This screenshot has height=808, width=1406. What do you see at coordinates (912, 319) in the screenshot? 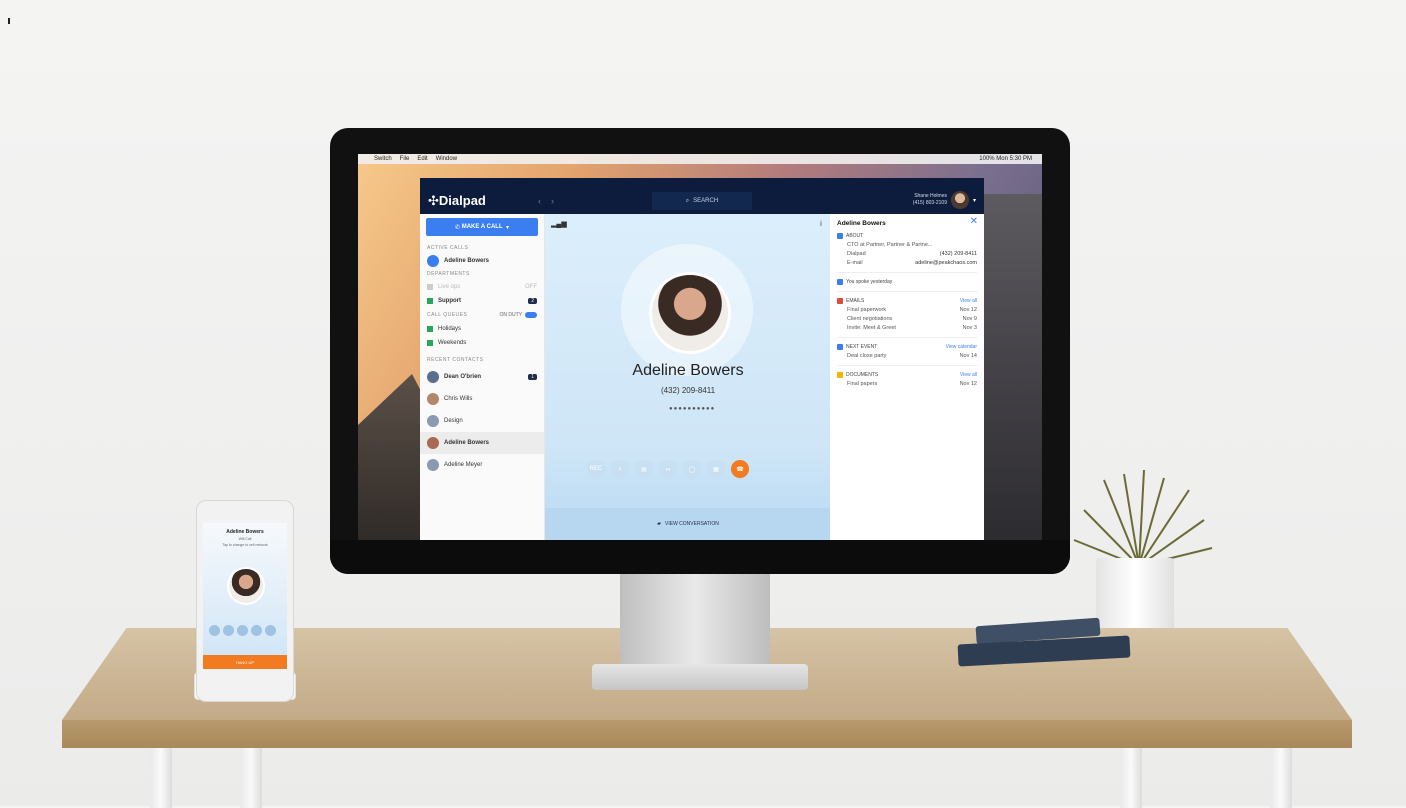
I see `email-item: Client negotiations Nov 9` at bounding box center [912, 319].